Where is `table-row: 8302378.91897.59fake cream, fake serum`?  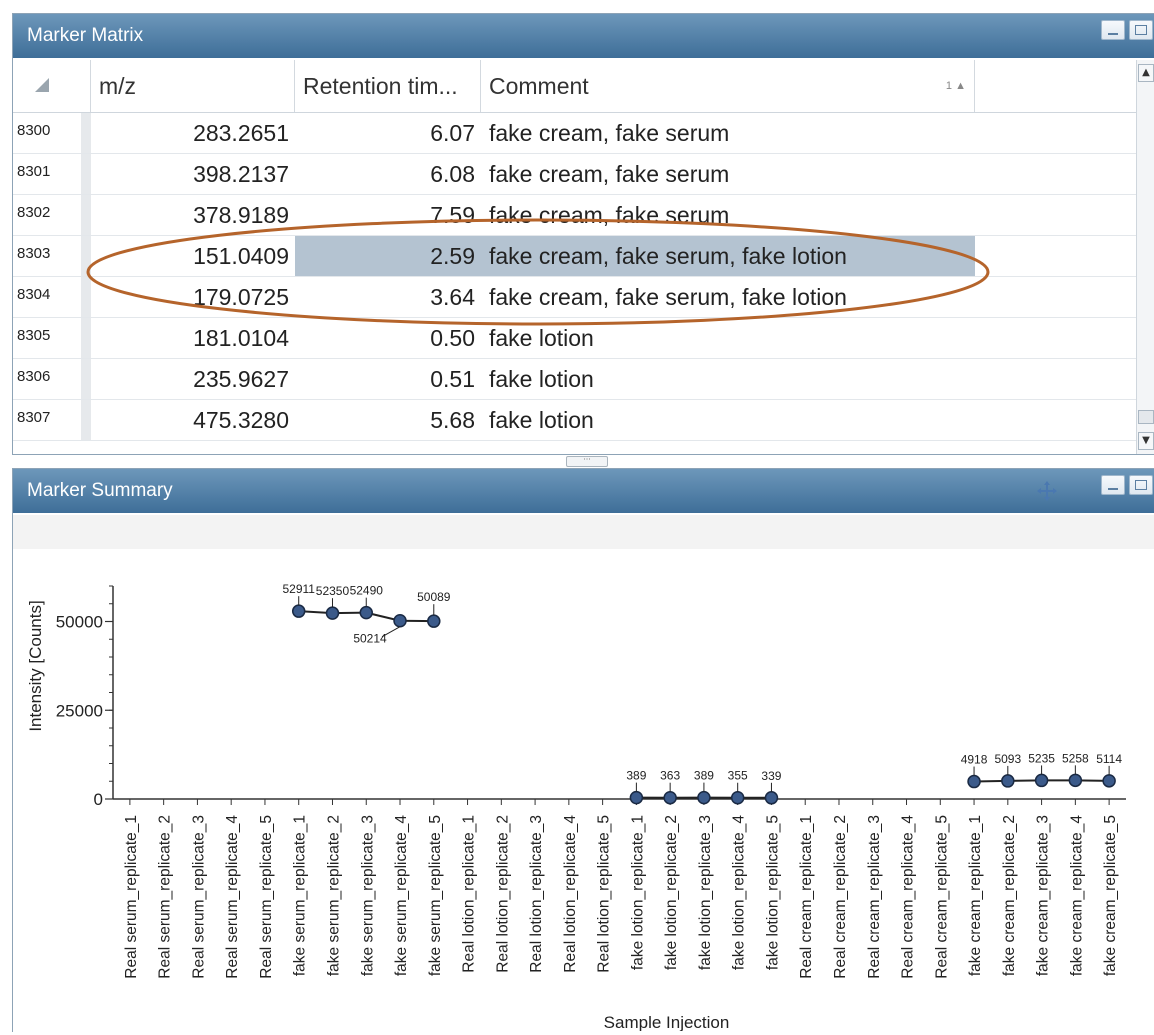
table-row: 8302378.91897.59fake cream, fake serum is located at coordinates (575, 215).